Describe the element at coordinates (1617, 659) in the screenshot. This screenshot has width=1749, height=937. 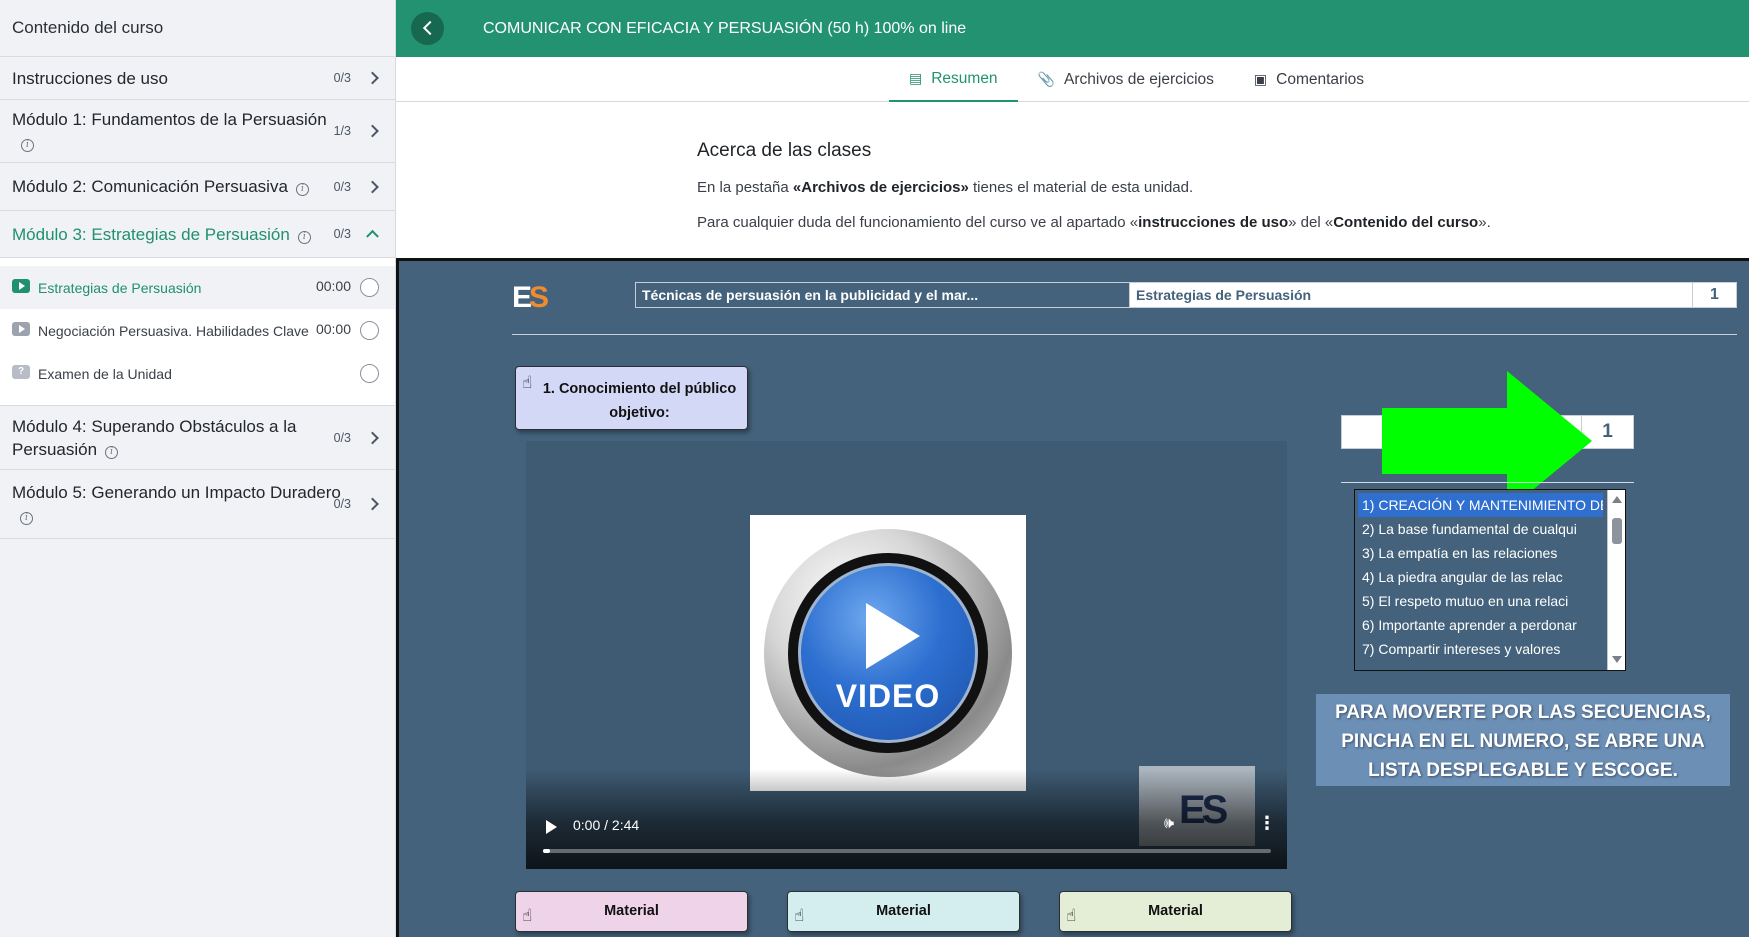
I see `scroll-down-icon` at that location.